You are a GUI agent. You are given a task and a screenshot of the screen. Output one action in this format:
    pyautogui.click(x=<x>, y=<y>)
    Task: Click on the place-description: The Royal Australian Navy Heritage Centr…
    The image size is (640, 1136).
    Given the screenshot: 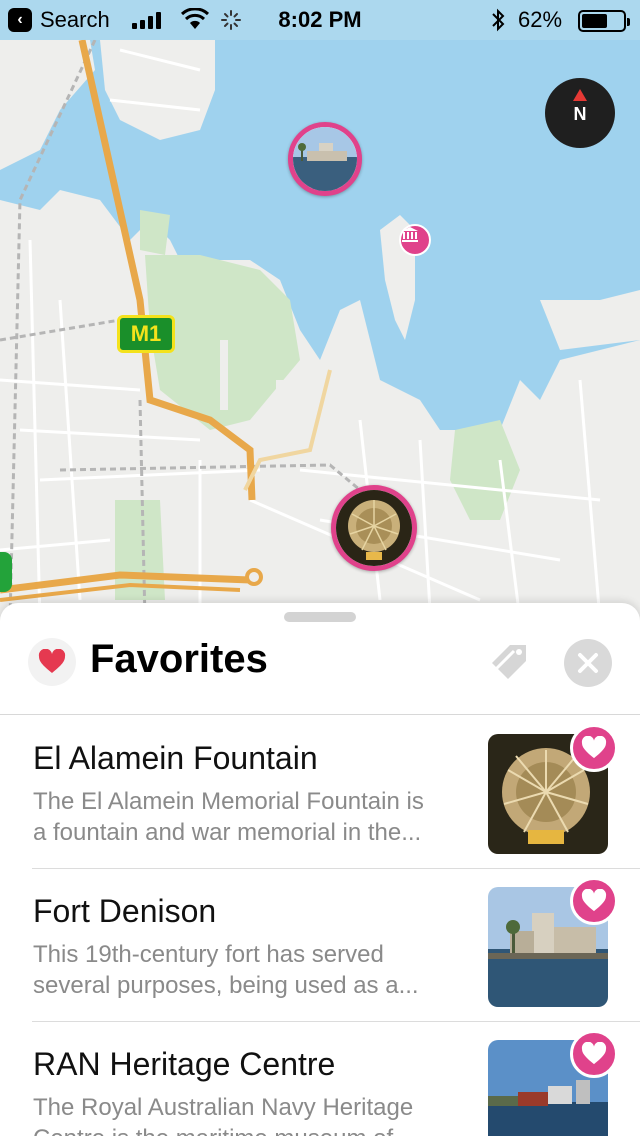 What is the action you would take?
    pyautogui.click(x=223, y=1115)
    